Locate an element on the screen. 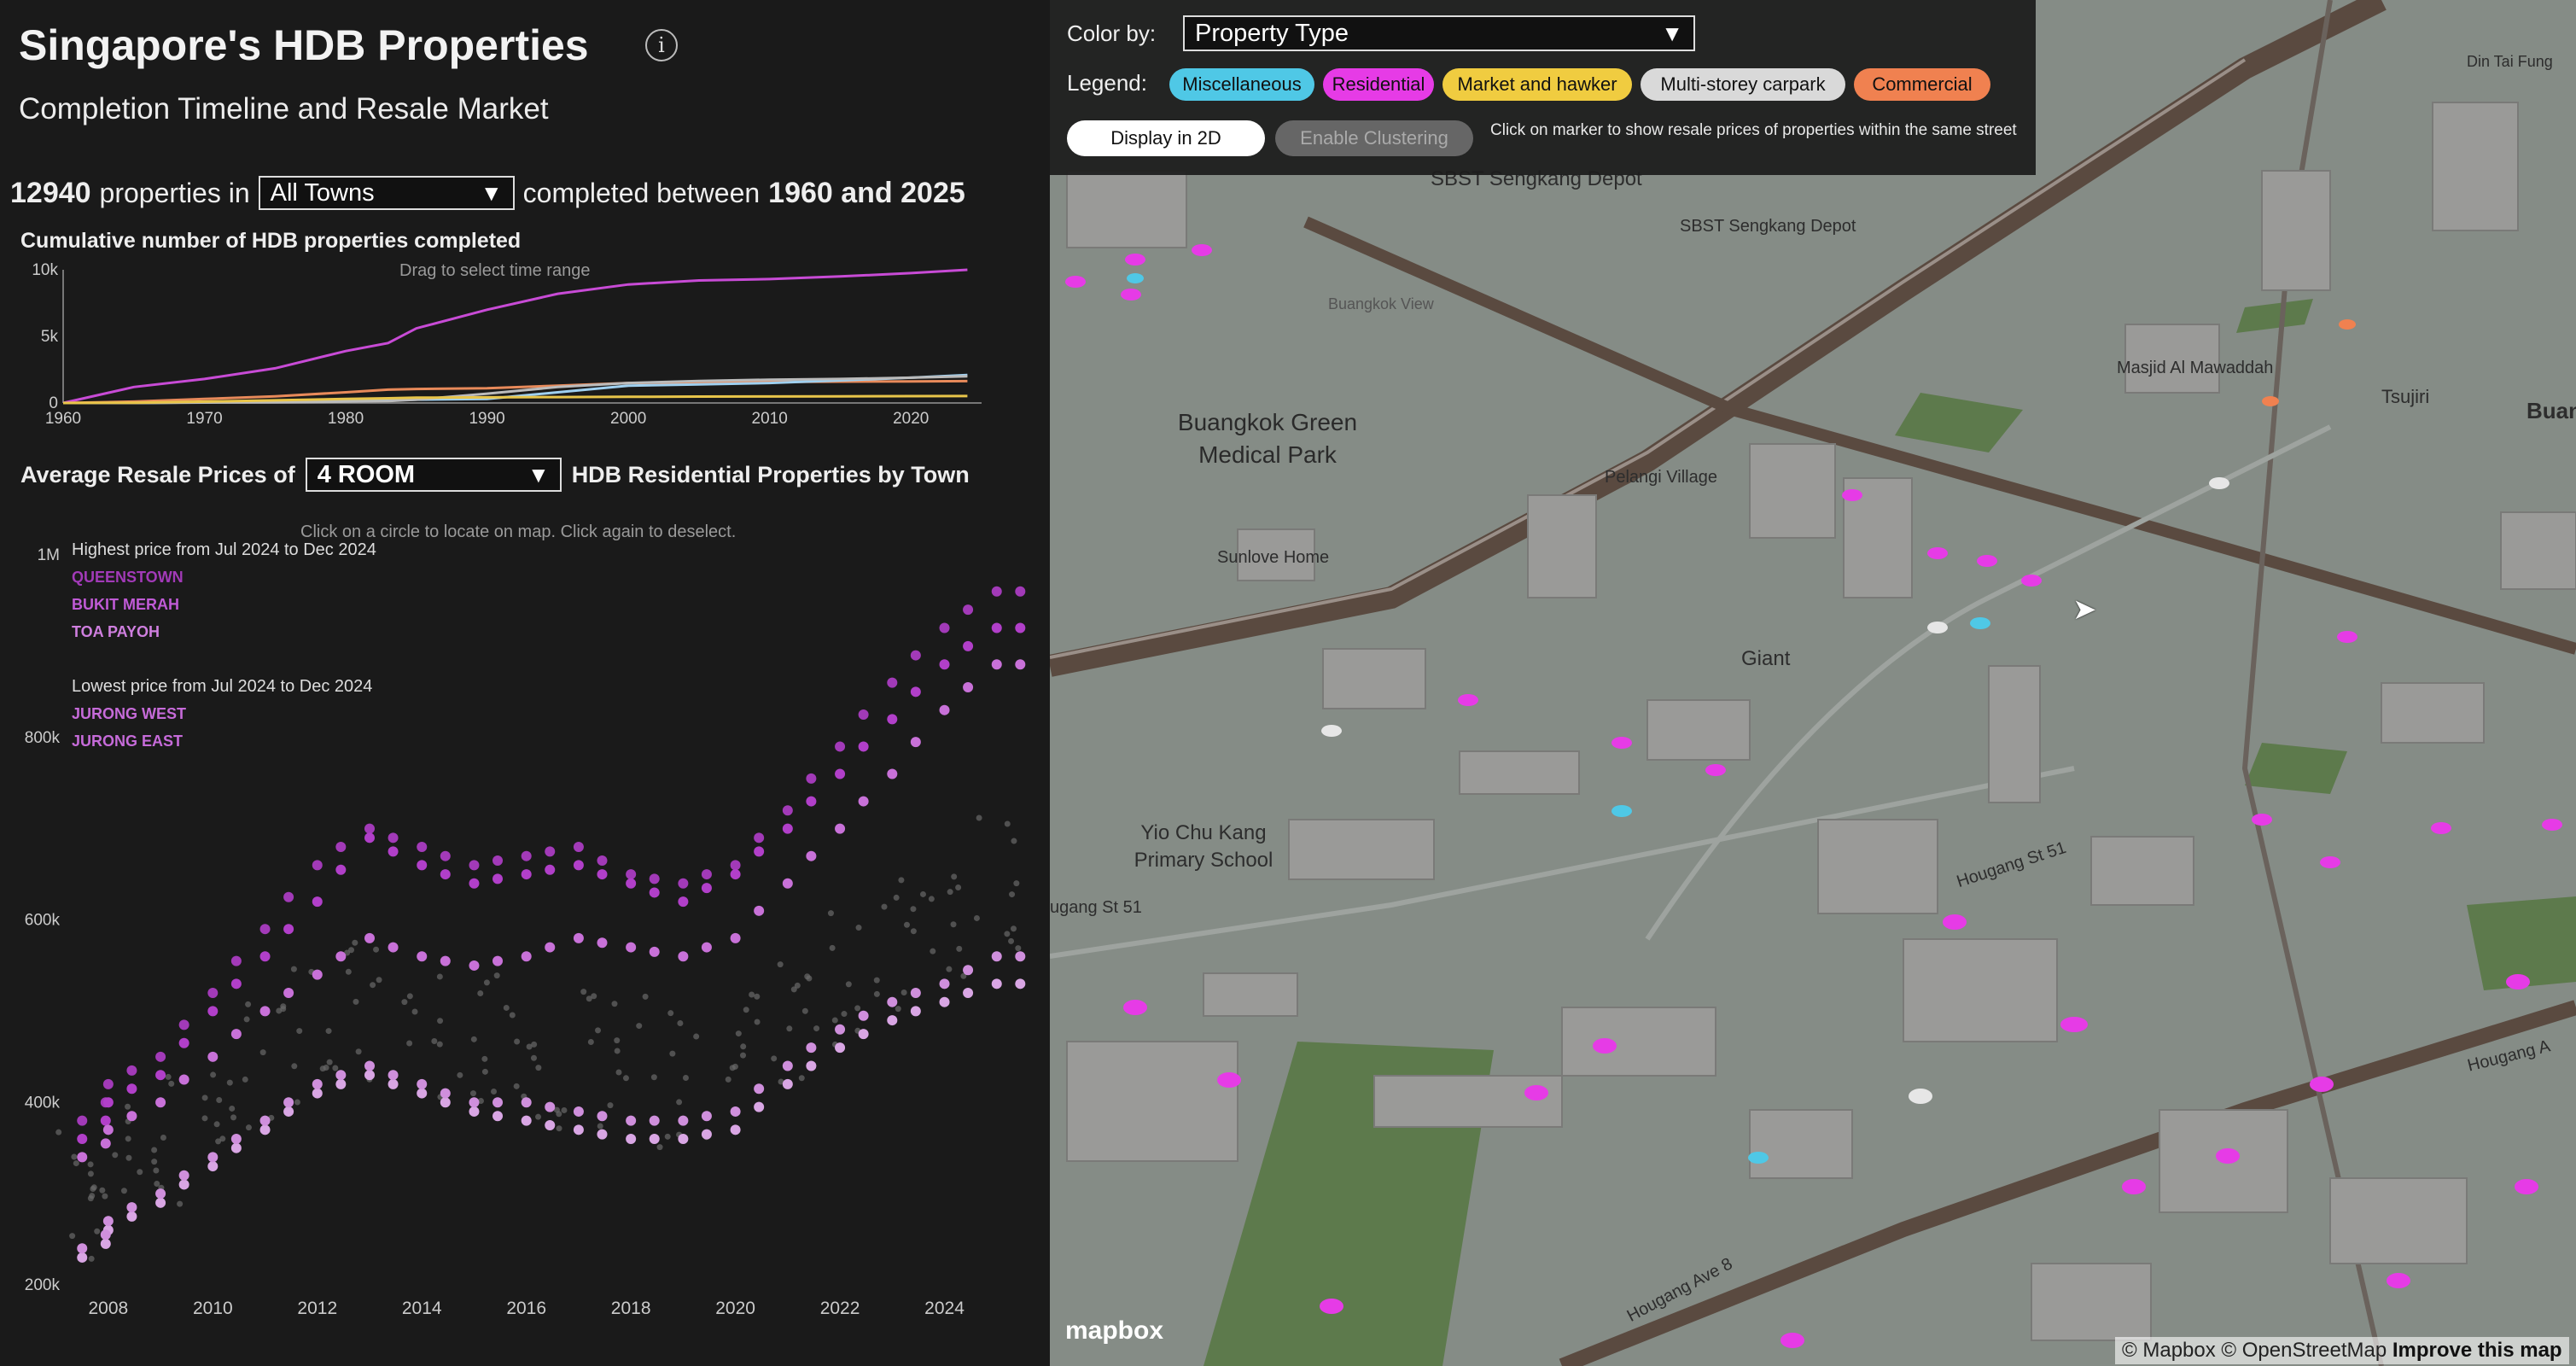 The width and height of the screenshot is (2576, 1366). y-tick-label: 800k is located at coordinates (43, 738).